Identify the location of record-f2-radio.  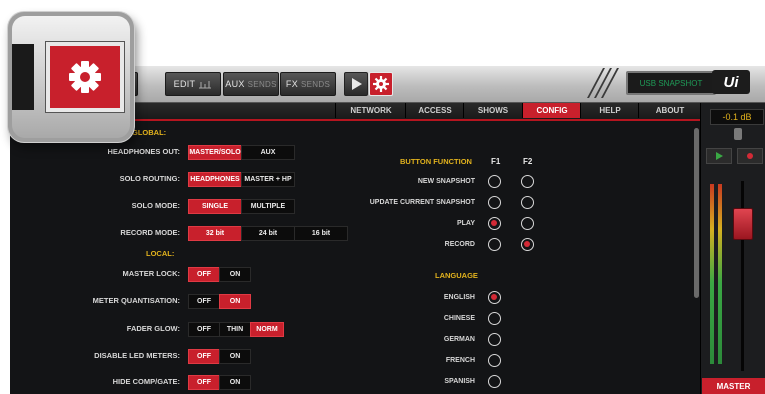
(527, 244).